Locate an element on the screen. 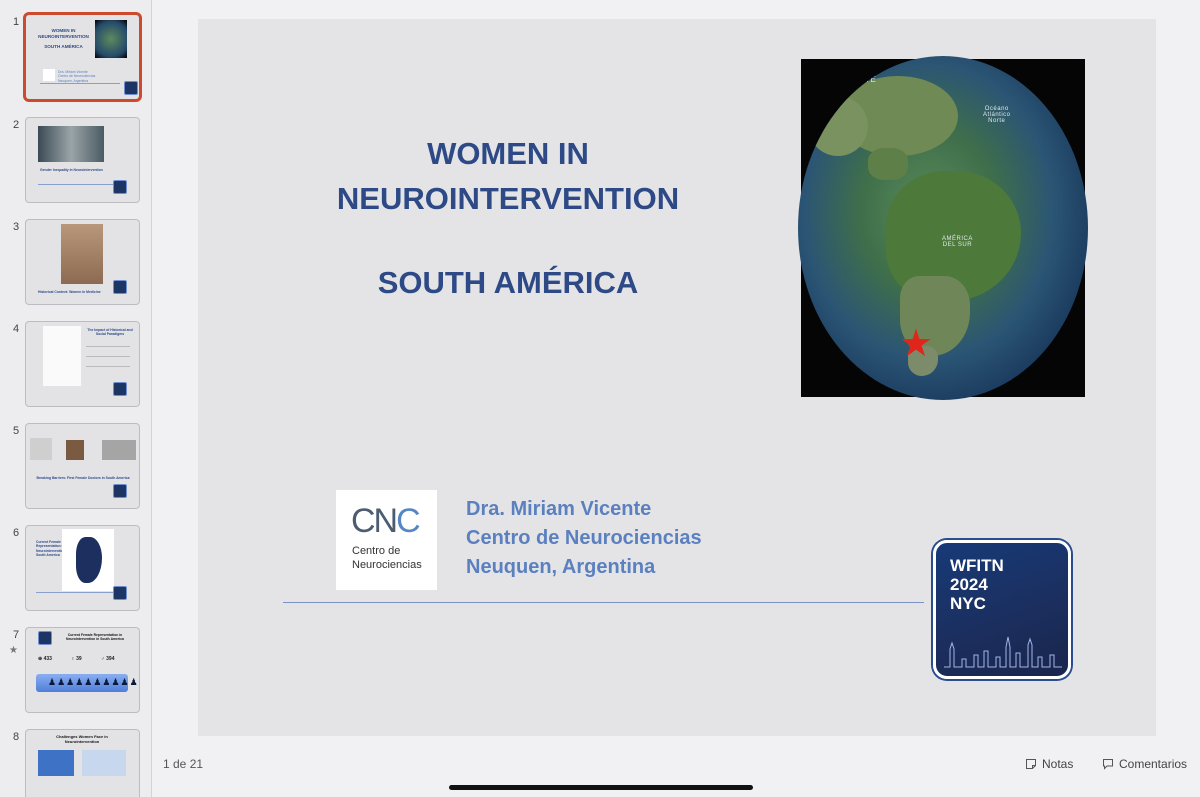  slide-number: 8 is located at coordinates (16, 737).